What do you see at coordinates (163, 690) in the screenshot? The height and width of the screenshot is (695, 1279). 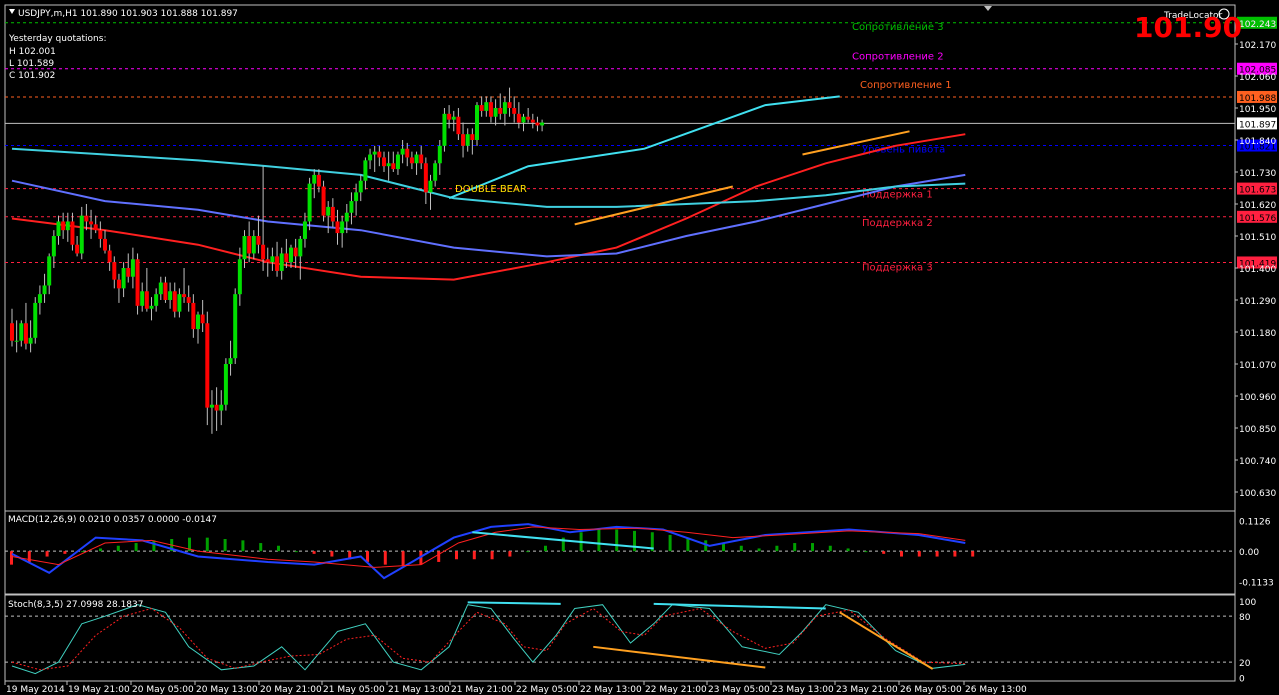 I see `time-axis-label: 20 May 05:00` at bounding box center [163, 690].